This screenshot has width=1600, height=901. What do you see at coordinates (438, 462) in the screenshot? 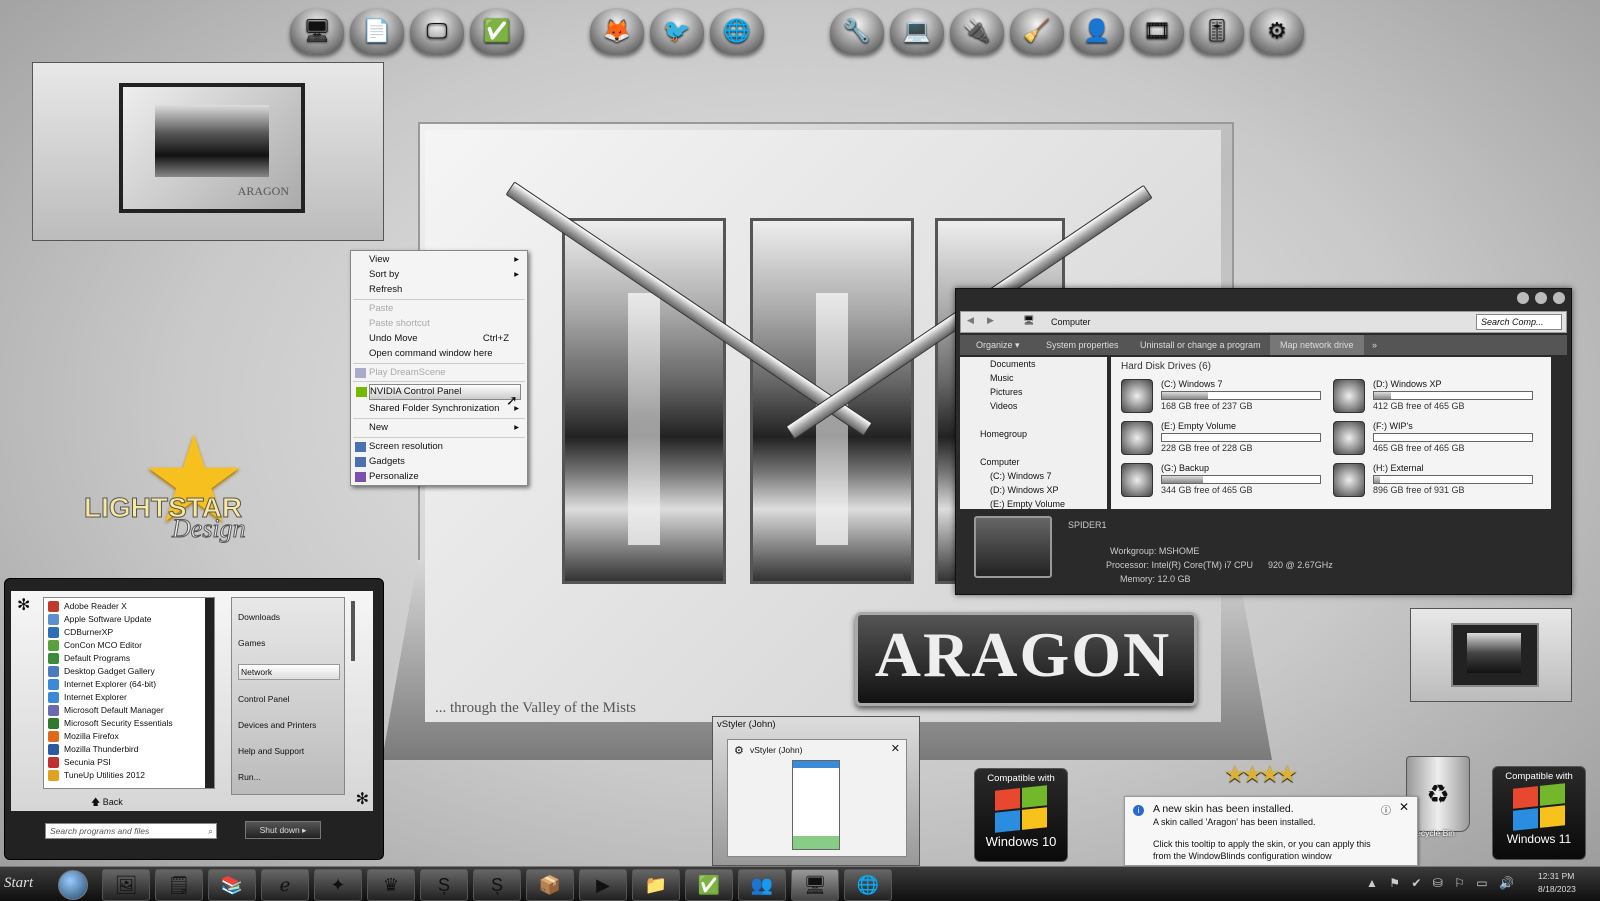
I see `menu-item-gadgets: Gadgets` at bounding box center [438, 462].